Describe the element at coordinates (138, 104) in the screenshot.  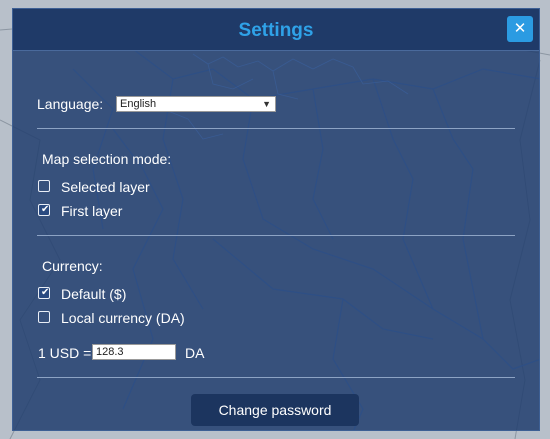
I see `language-select-value: English` at that location.